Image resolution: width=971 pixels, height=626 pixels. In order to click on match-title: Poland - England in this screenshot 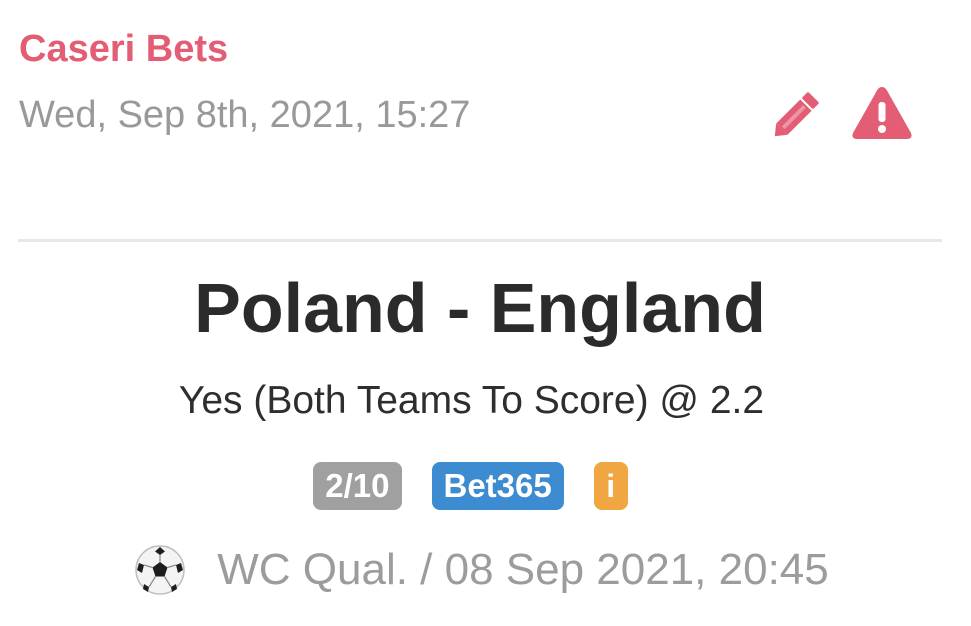, I will do `click(480, 308)`.